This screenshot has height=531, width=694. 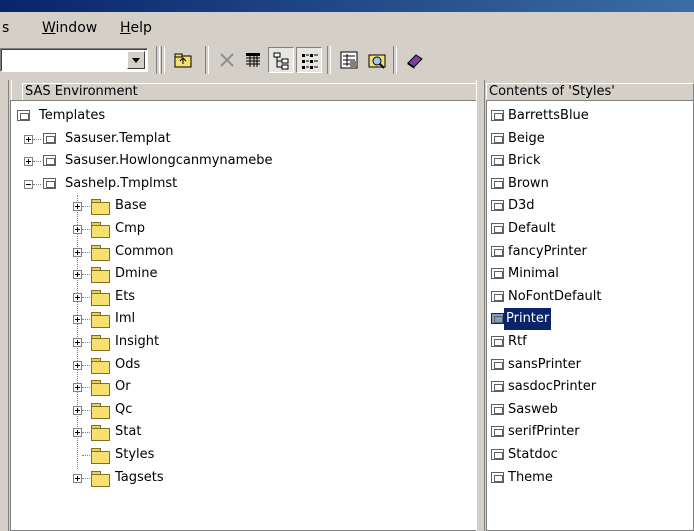 I want to click on find-button, so click(x=377, y=60).